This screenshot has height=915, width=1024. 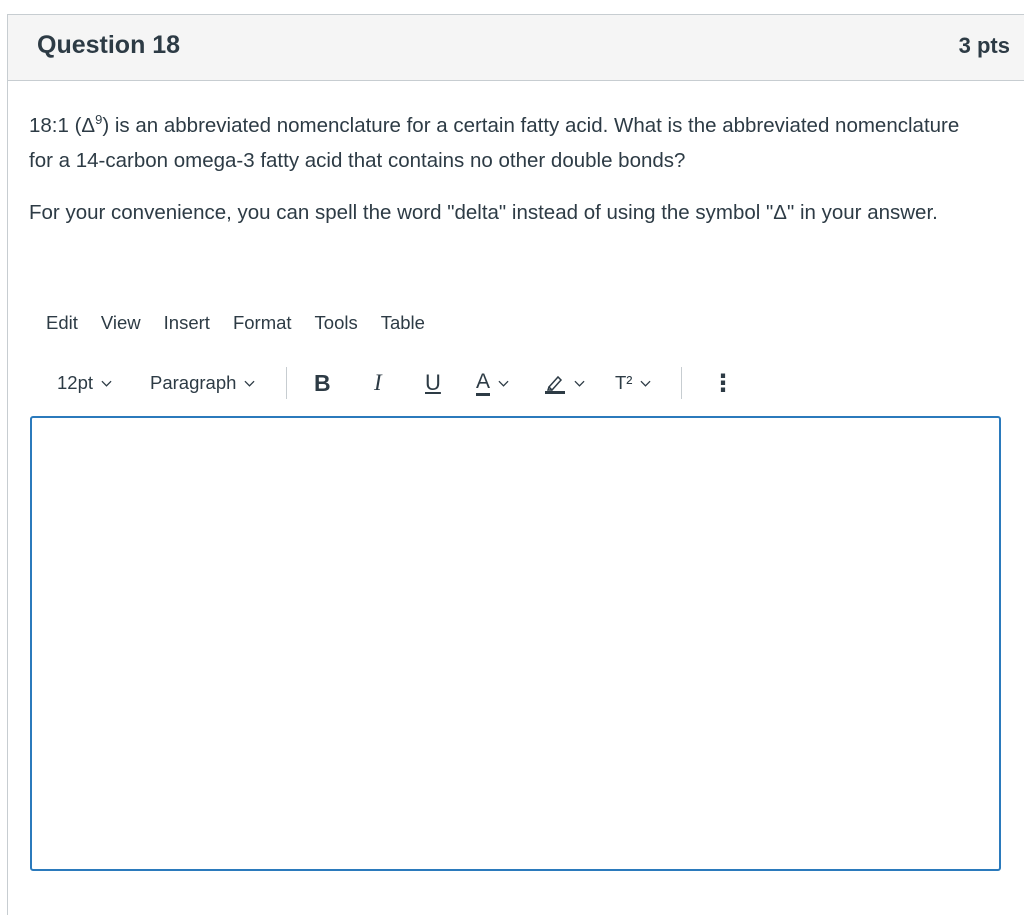 I want to click on highlighter-icon, so click(x=555, y=384).